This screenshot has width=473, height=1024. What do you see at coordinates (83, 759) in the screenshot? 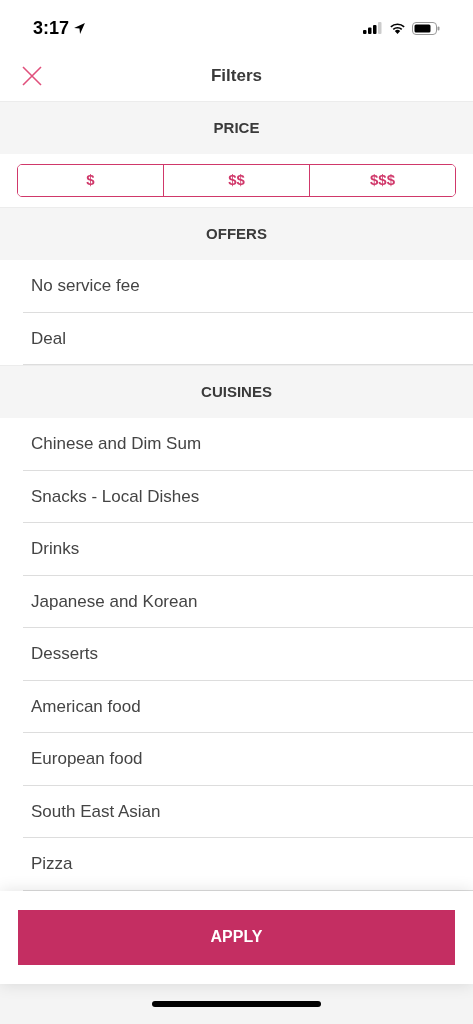
I see `filter-option: European food` at bounding box center [83, 759].